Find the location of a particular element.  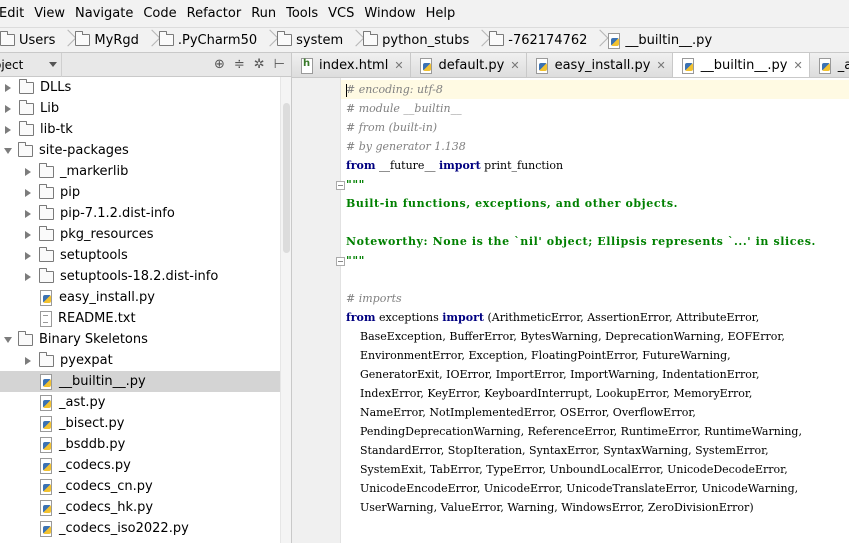

settings-gear-icon: ✲ is located at coordinates (259, 65).